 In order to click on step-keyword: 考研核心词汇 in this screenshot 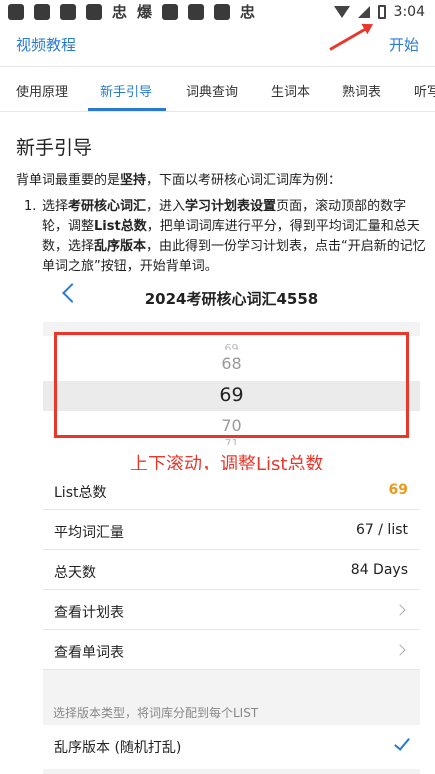, I will do `click(107, 206)`.